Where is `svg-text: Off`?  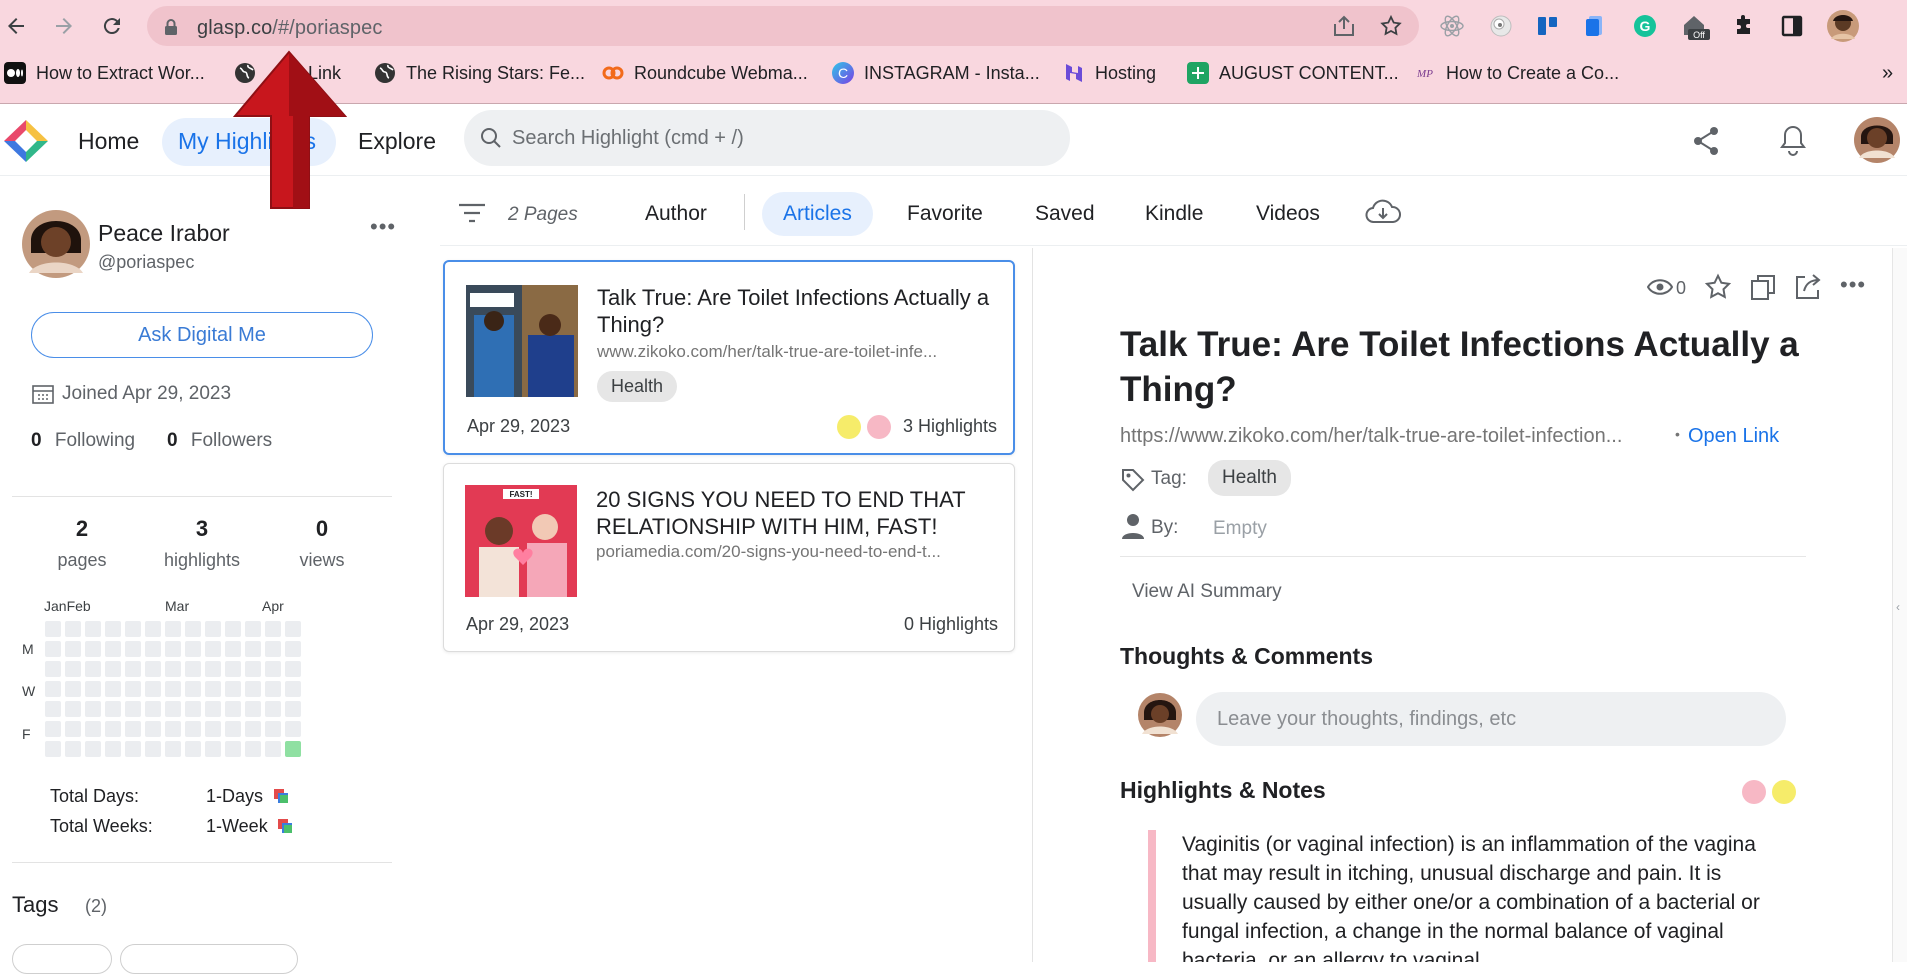
svg-text: Off is located at coordinates (1699, 35).